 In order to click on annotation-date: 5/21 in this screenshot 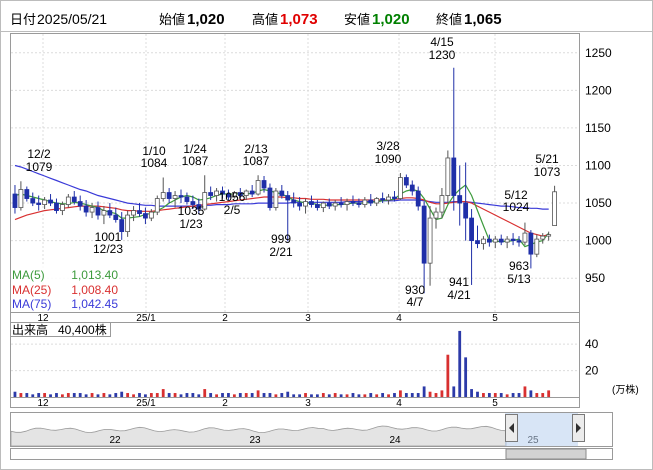, I will do `click(547, 159)`.